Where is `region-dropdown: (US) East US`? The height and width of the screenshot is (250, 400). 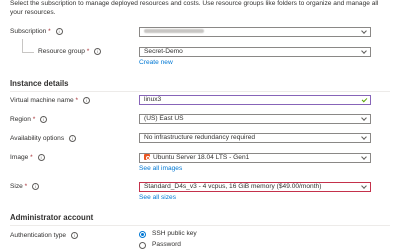
region-dropdown: (US) East US is located at coordinates (255, 119).